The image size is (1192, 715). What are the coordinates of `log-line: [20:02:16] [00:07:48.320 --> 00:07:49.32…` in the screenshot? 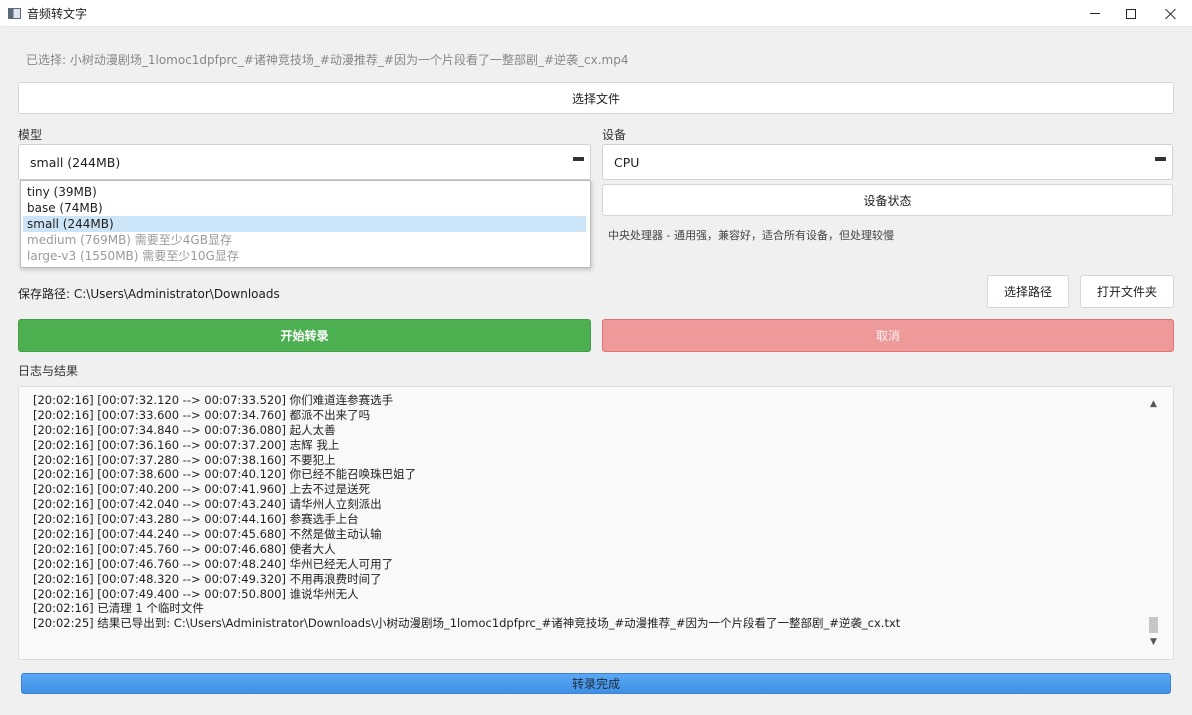 It's located at (207, 578).